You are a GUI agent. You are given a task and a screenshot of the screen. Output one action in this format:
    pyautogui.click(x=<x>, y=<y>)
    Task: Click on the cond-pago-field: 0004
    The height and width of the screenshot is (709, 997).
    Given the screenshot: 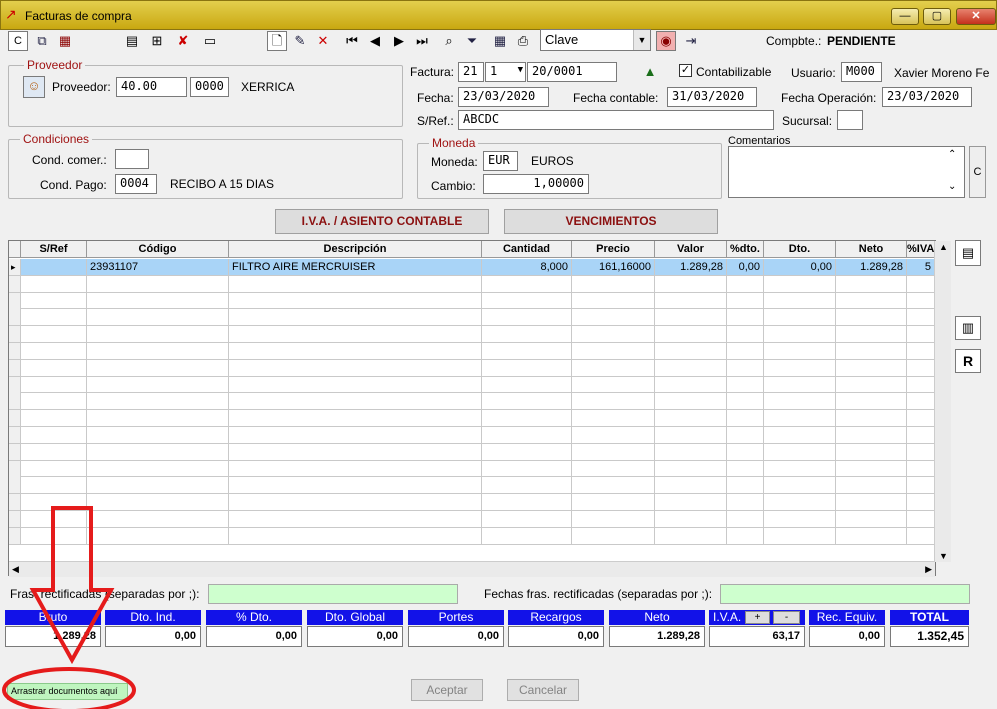 What is the action you would take?
    pyautogui.click(x=136, y=184)
    